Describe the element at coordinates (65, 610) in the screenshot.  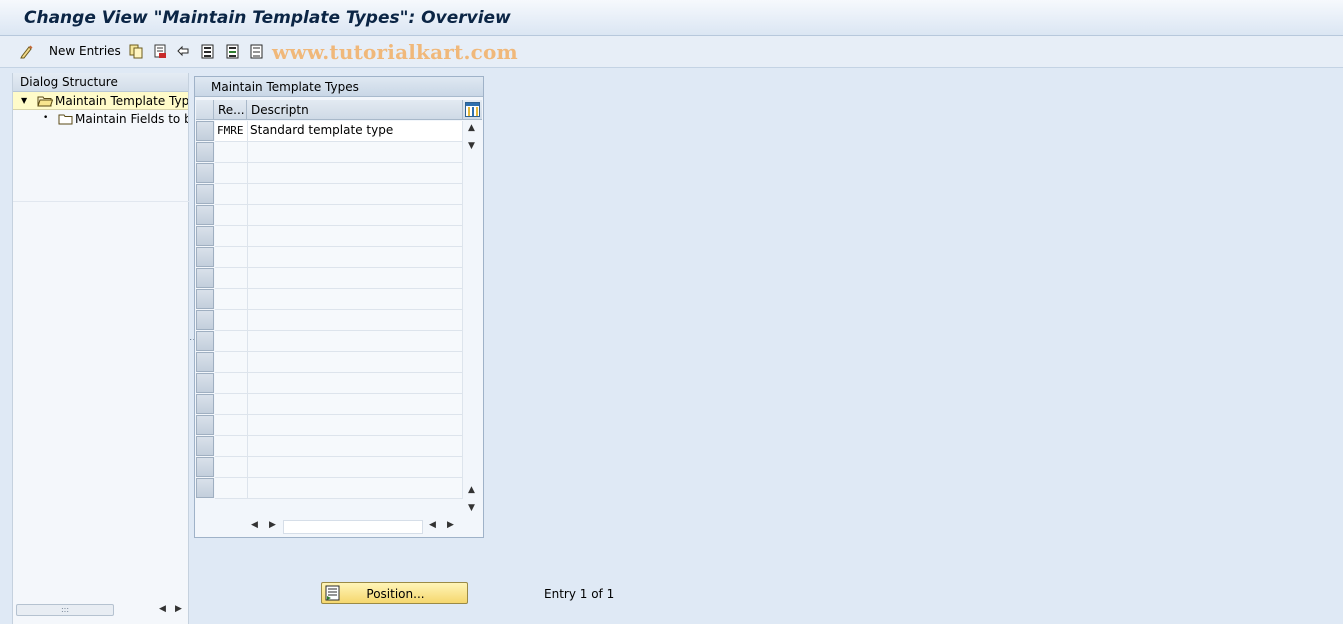
I see `horizontal-scrollbar: :::` at that location.